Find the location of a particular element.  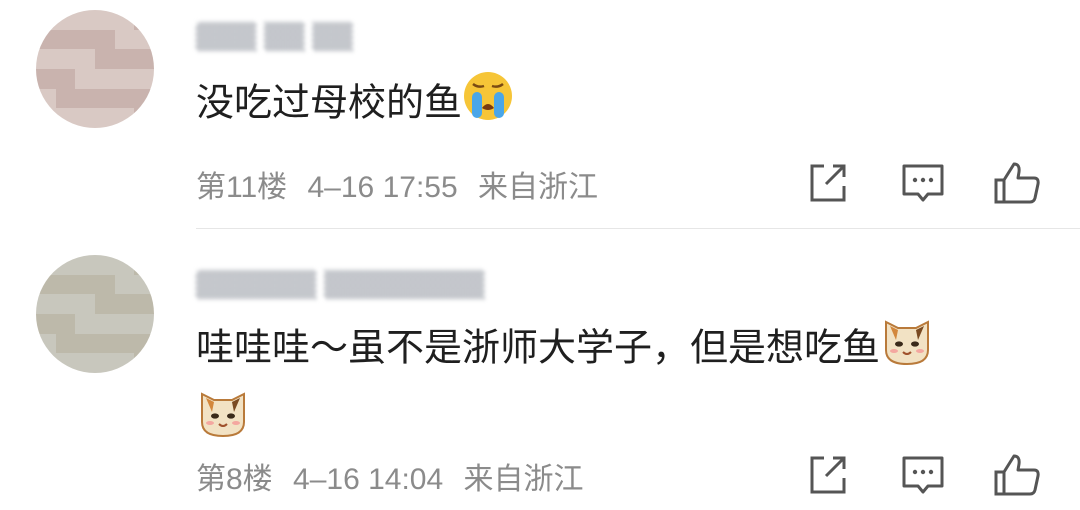

comment-text-content: 没吃过母校的鱼 is located at coordinates (329, 102).